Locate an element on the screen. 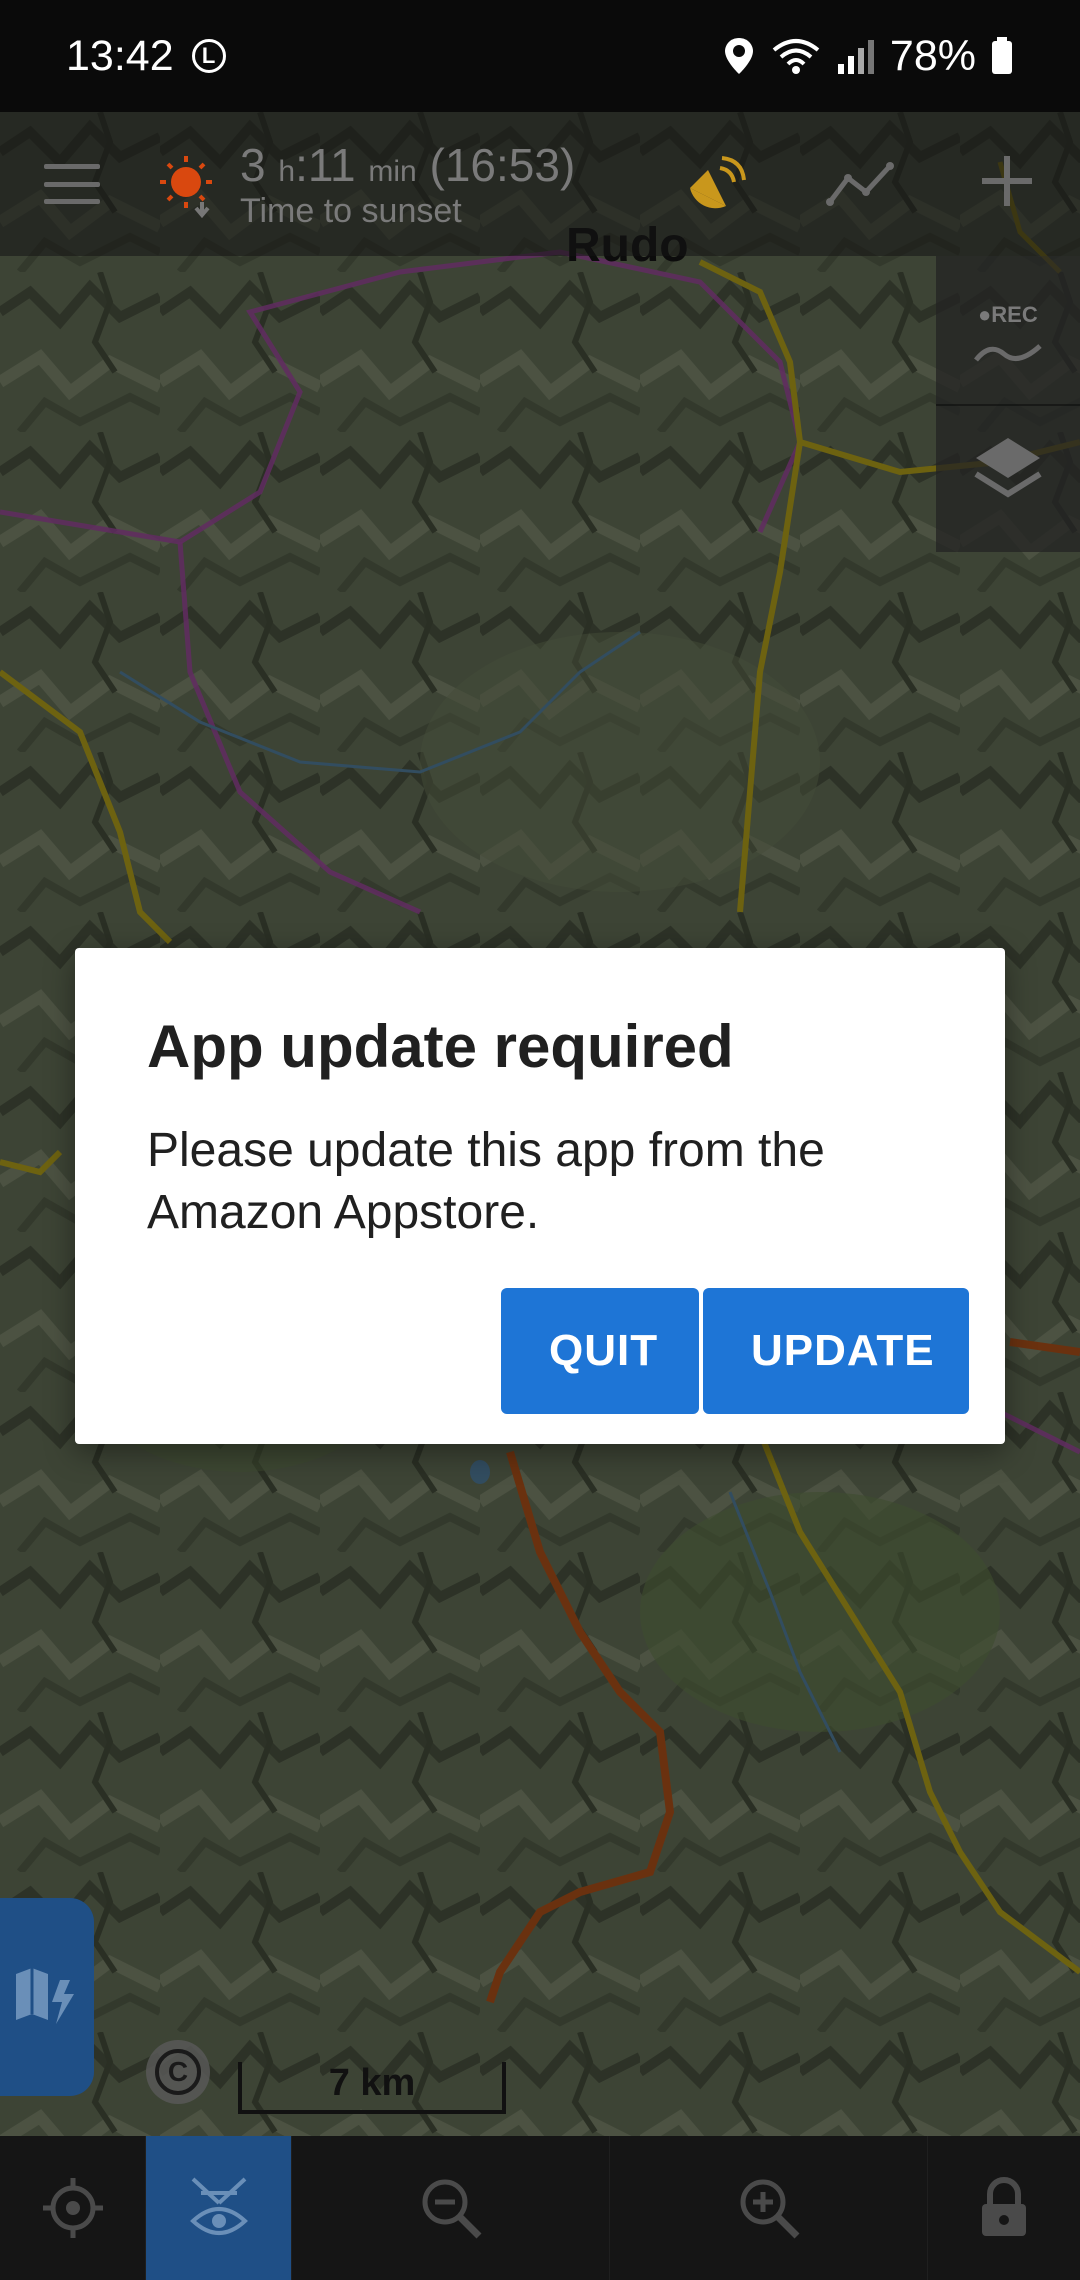 Image resolution: width=1080 pixels, height=2280 pixels. sunset-icon is located at coordinates (186, 187).